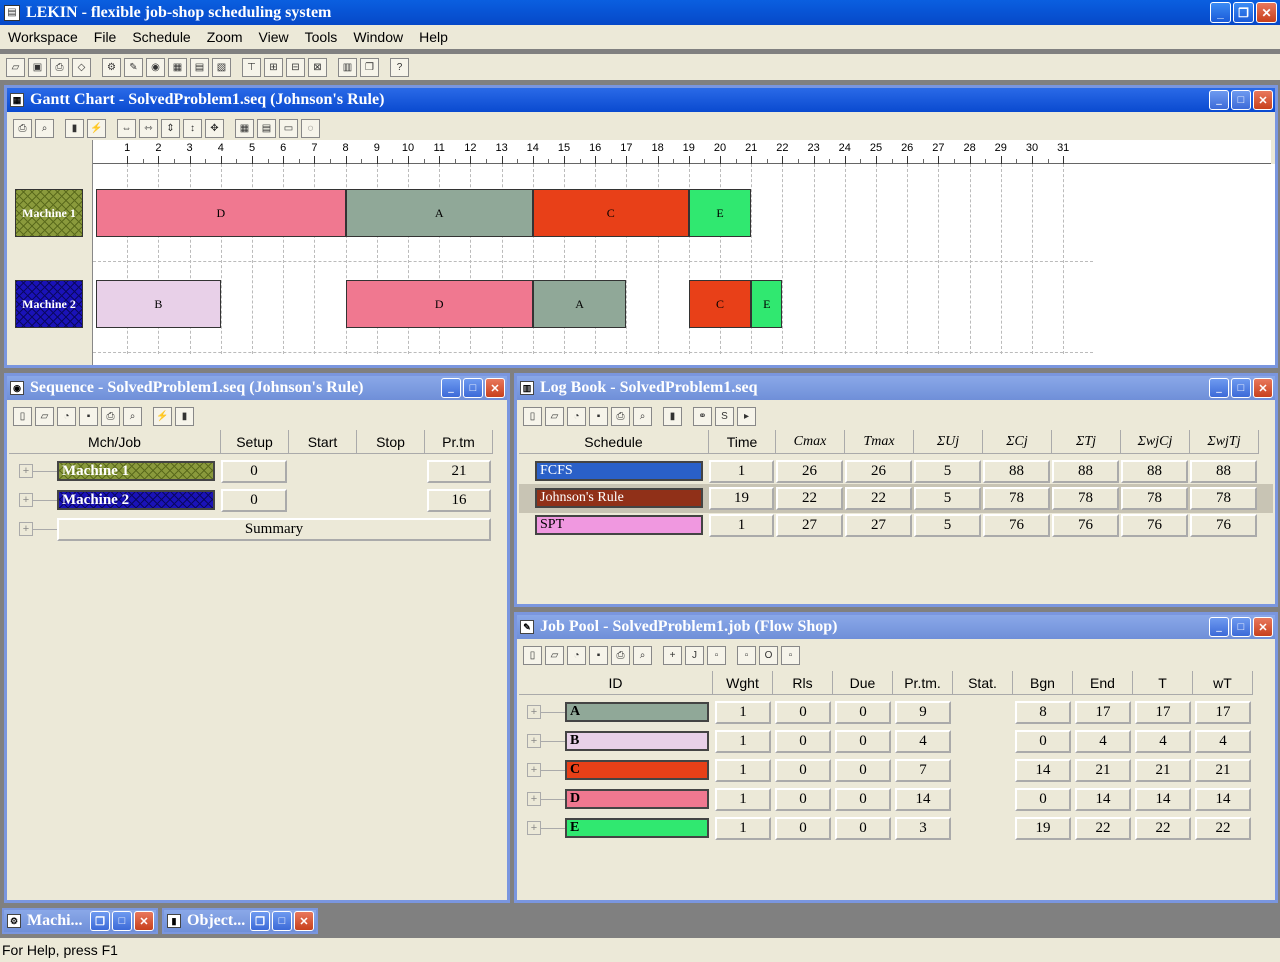  Describe the element at coordinates (192, 128) in the screenshot. I see `zoom-in-v-icon: ↕` at that location.